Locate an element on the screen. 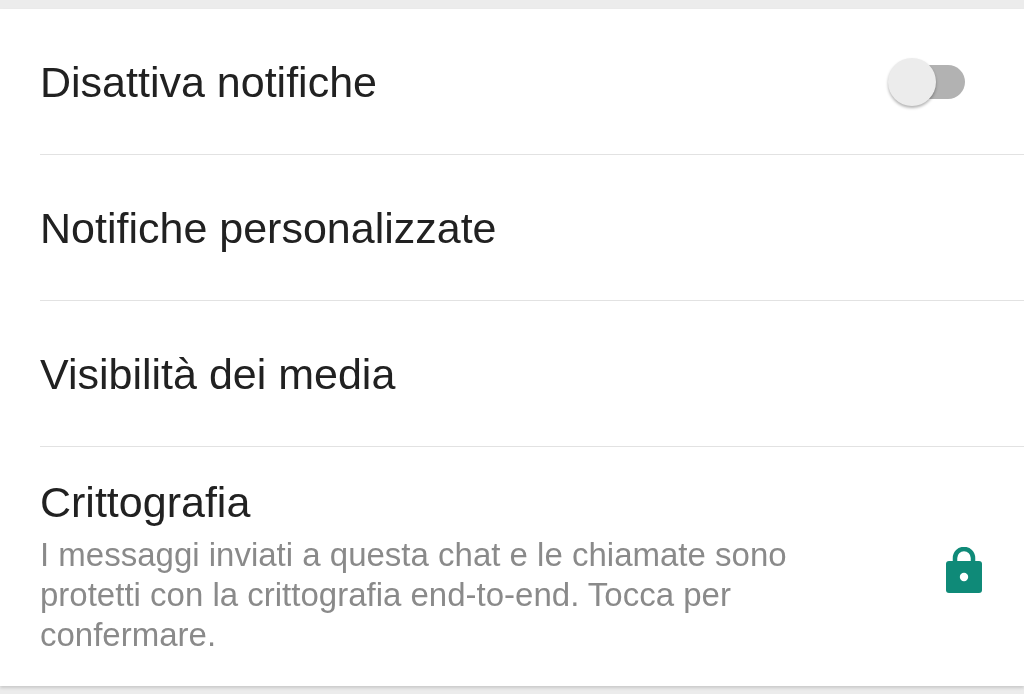  setting-description: I messaggi inviati a questa chat e le chiamate sono protetti con la crittografia end-to-end. Tocca per confermare. is located at coordinates (414, 595).